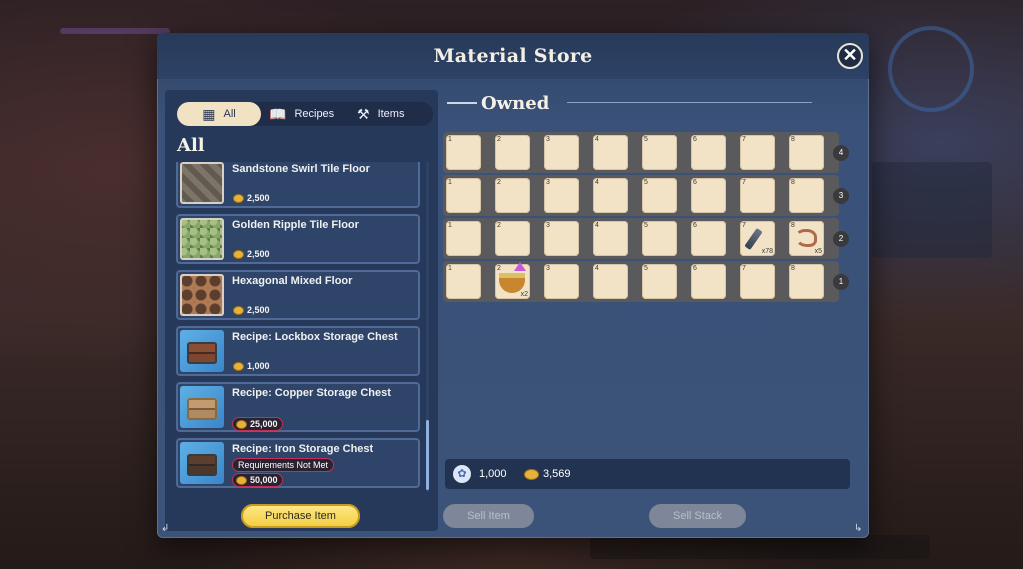  Describe the element at coordinates (850, 56) in the screenshot. I see `close-button: ✕` at that location.